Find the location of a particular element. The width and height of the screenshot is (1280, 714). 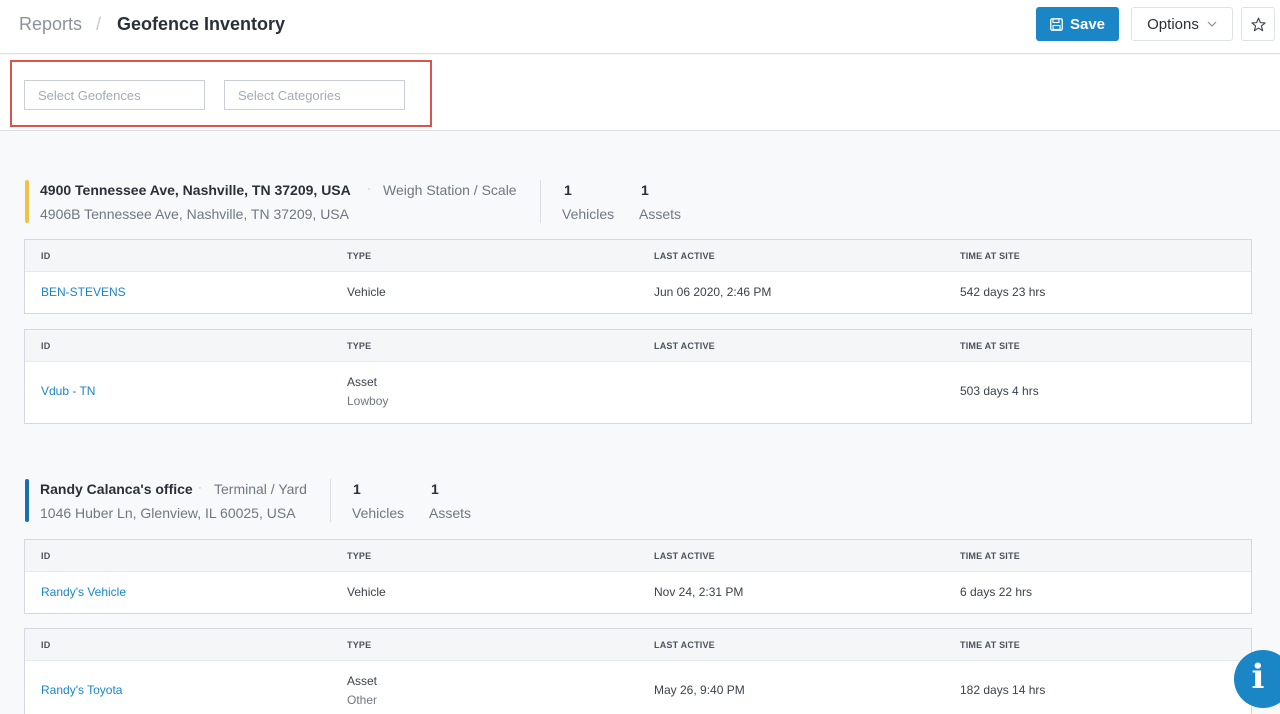

asset-subtype: Lowboy is located at coordinates (368, 401).